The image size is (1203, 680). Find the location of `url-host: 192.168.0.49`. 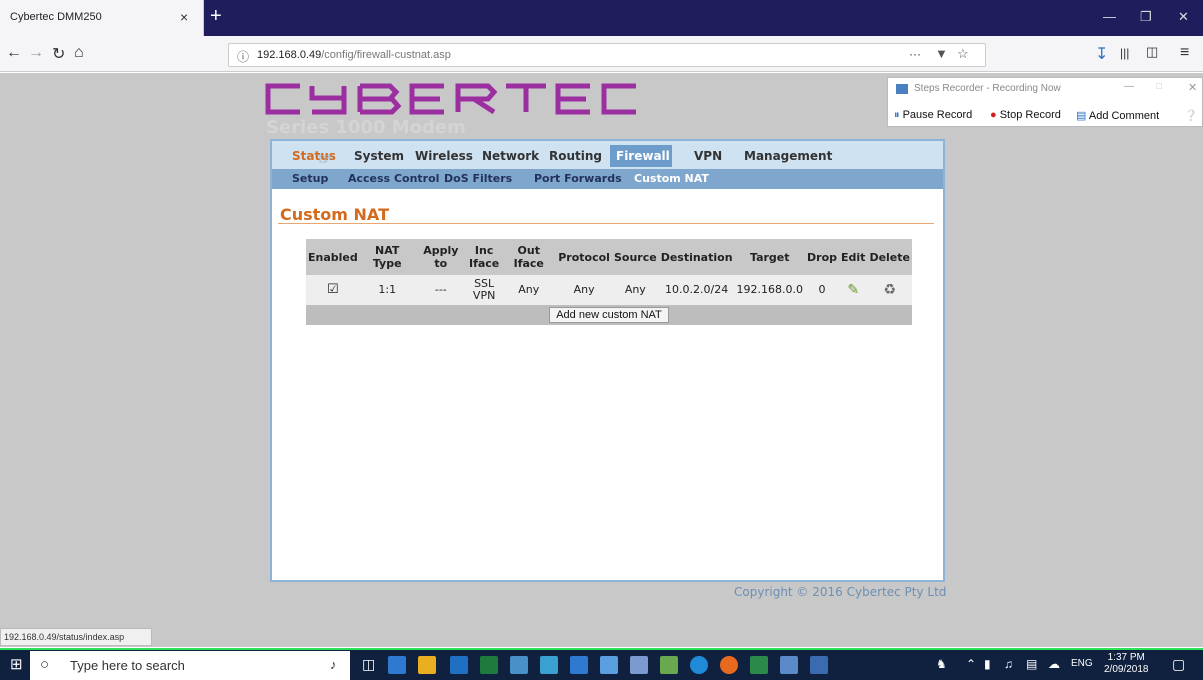

url-host: 192.168.0.49 is located at coordinates (289, 55).